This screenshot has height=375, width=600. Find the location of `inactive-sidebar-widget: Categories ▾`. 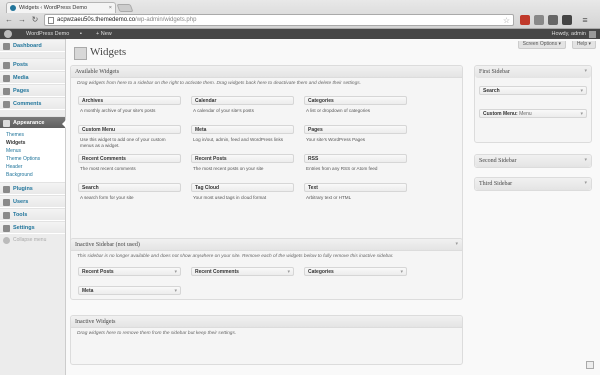

inactive-sidebar-widget: Categories ▾ is located at coordinates (355, 271).